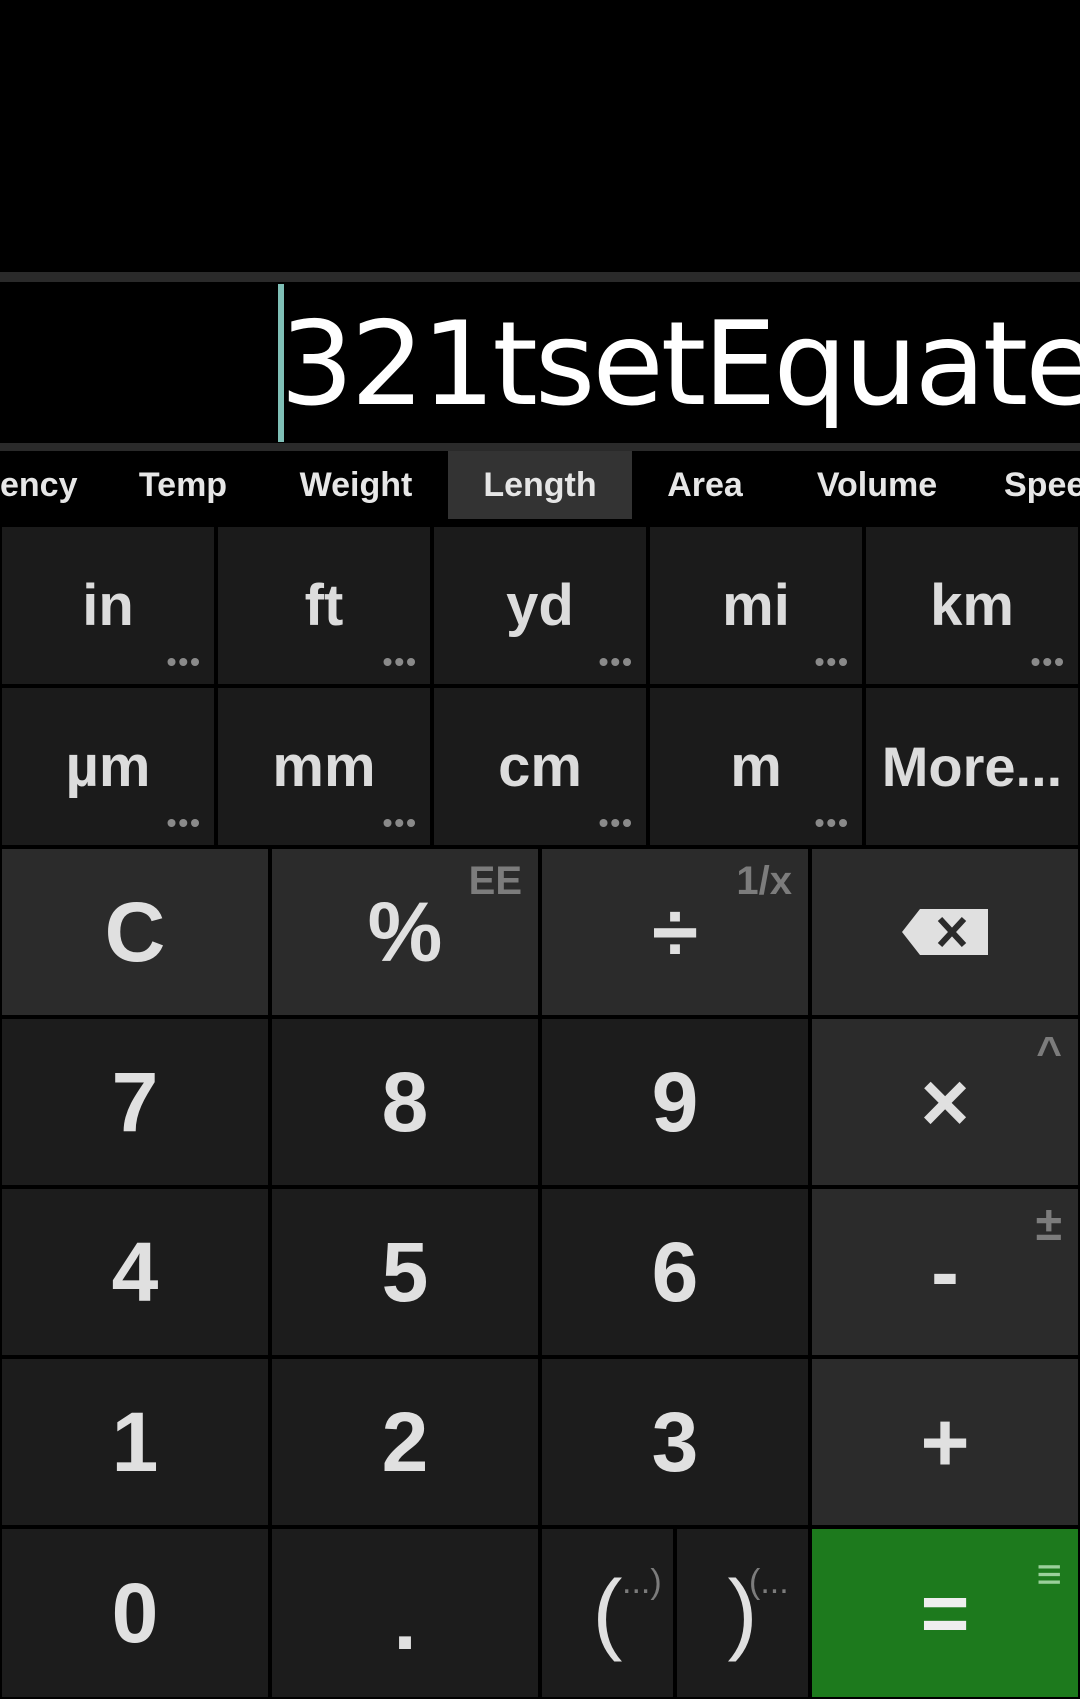 The height and width of the screenshot is (1699, 1080). I want to click on digit-label: 4, so click(135, 1271).